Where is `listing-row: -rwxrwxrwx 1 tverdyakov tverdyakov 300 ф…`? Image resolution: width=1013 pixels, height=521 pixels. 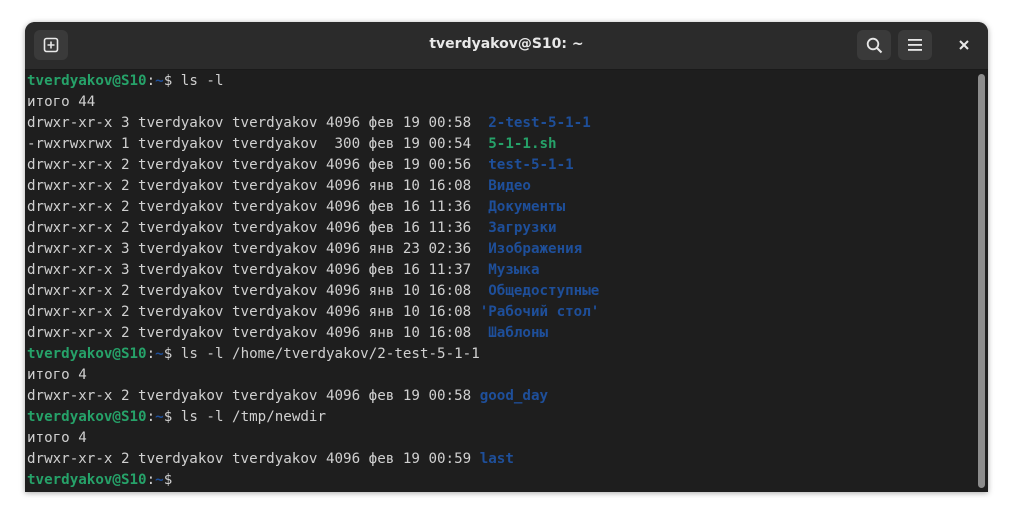
listing-row: -rwxrwxrwx 1 tverdyakov tverdyakov 300 ф… is located at coordinates (292, 144).